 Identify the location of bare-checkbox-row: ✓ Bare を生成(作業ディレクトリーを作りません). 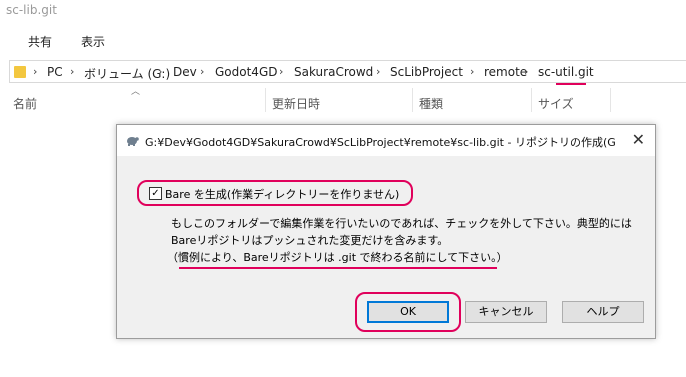
(275, 193).